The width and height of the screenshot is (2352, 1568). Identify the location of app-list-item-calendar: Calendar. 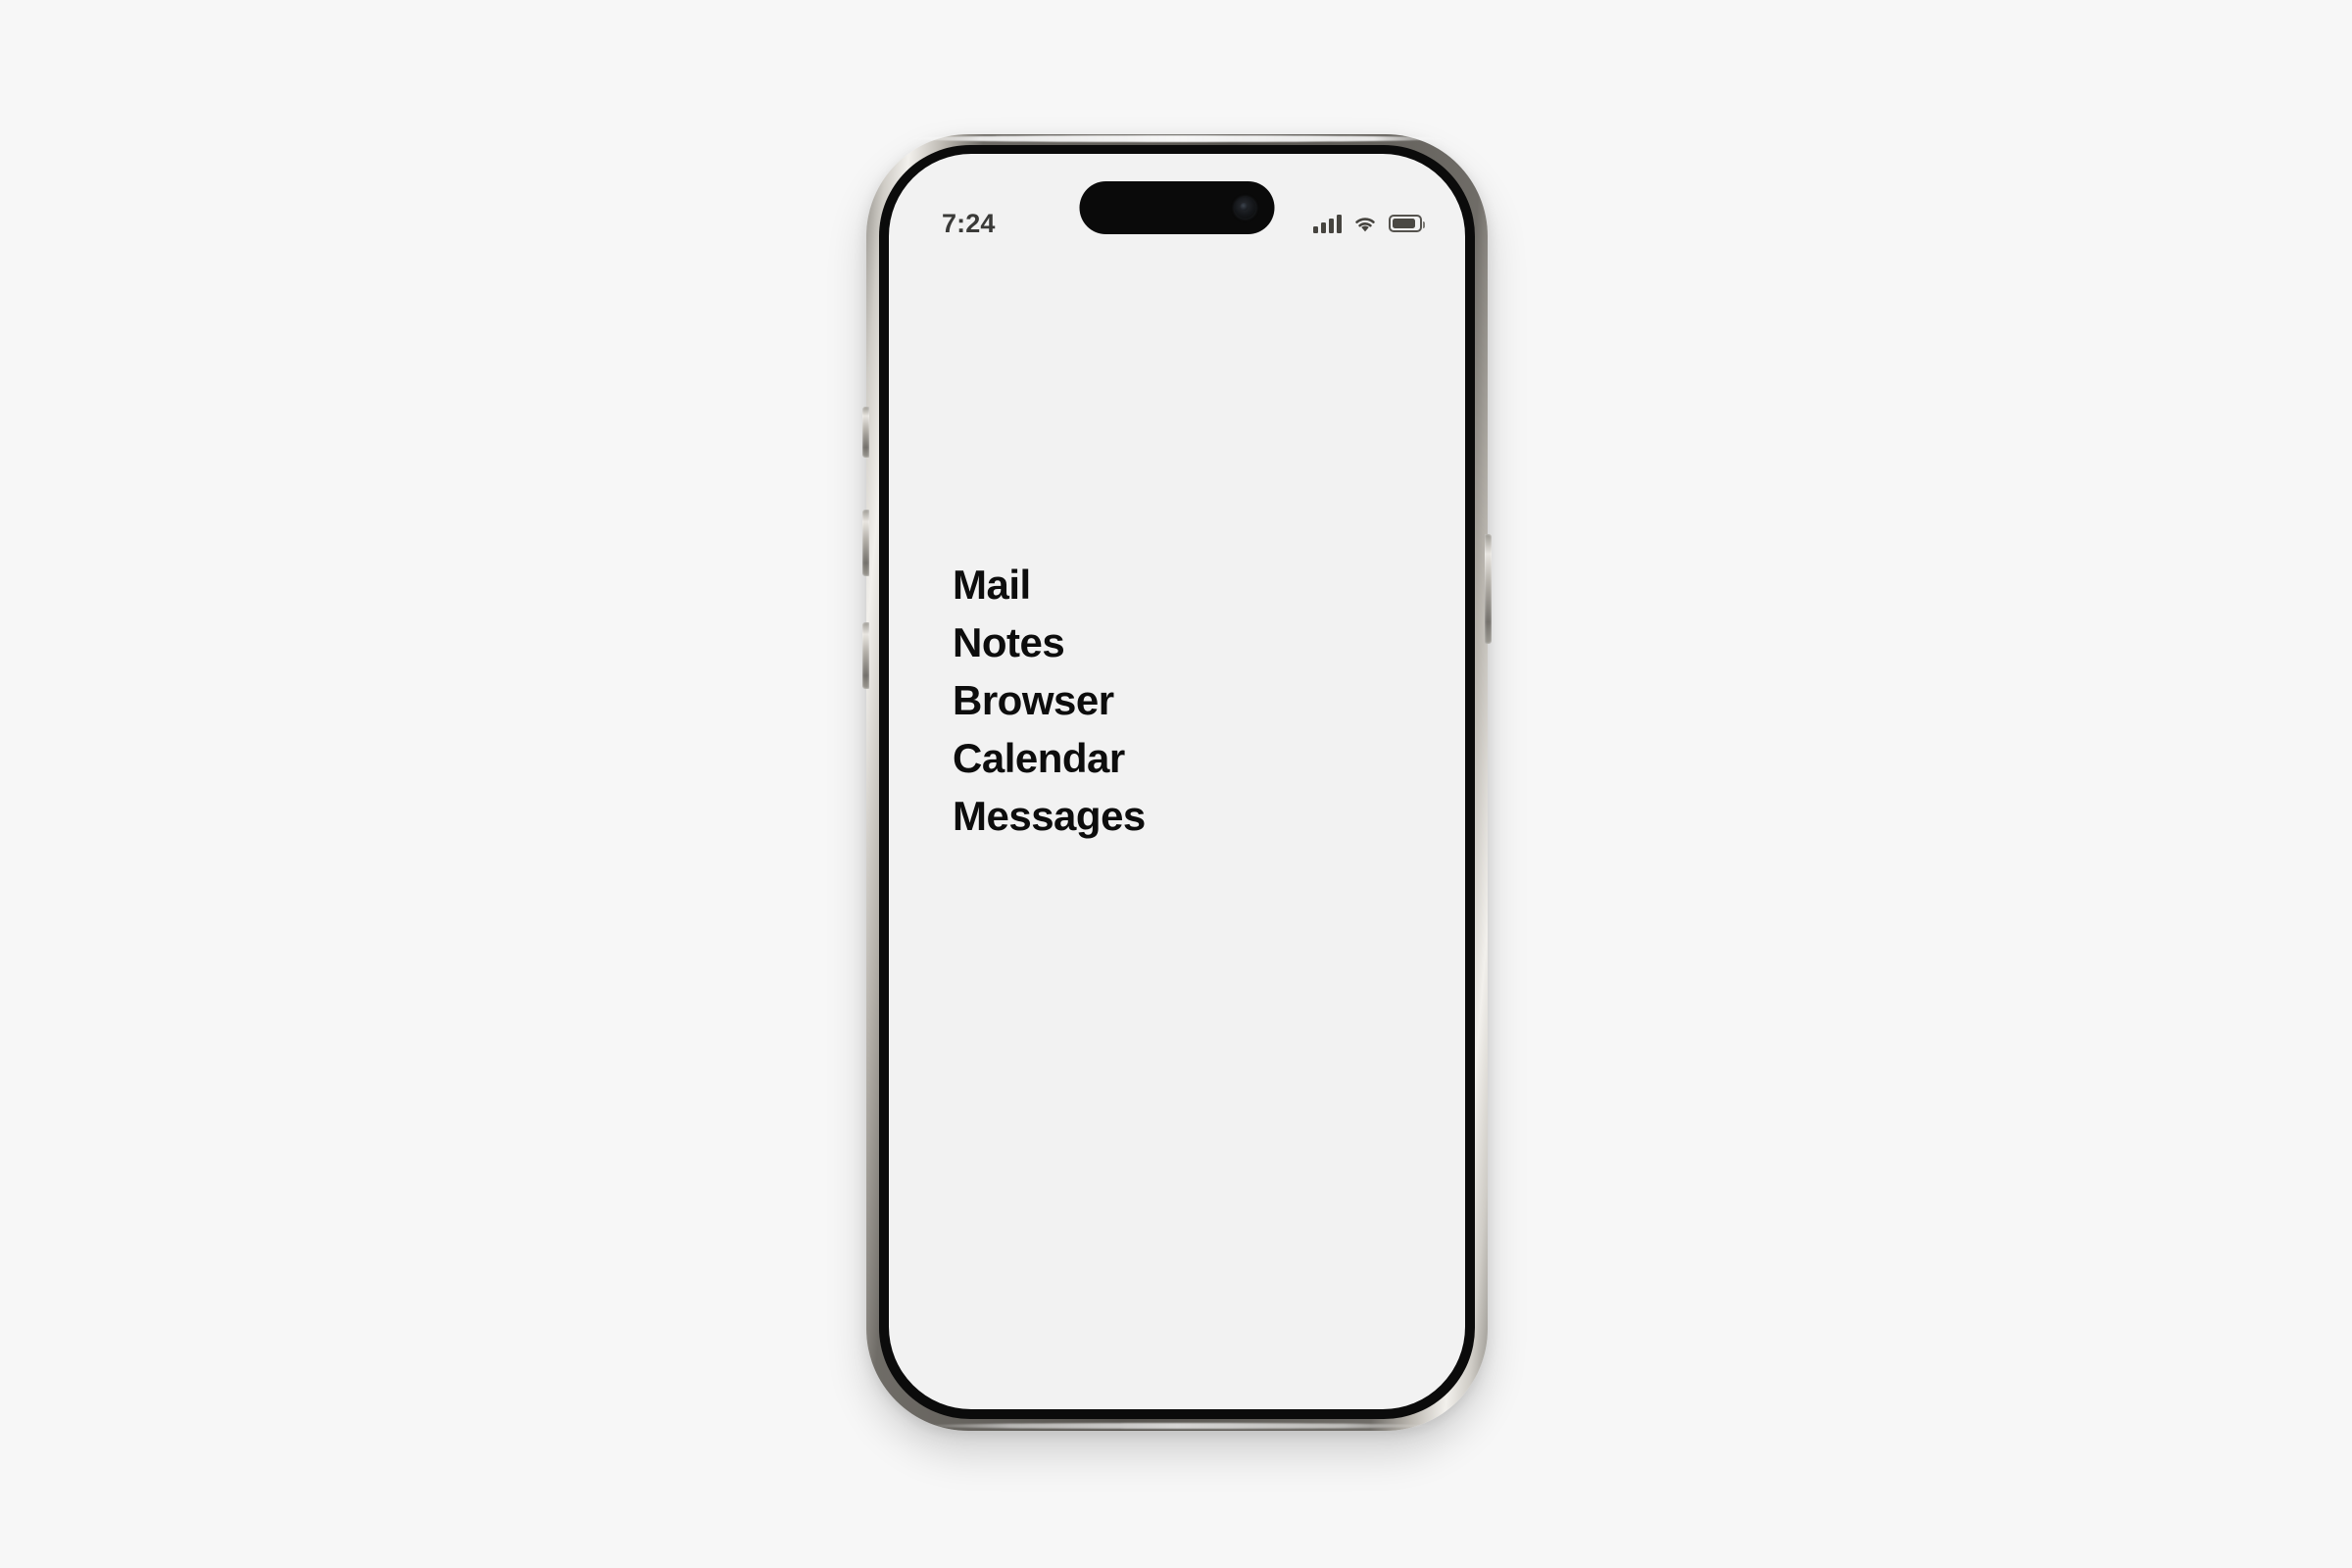
(1189, 758).